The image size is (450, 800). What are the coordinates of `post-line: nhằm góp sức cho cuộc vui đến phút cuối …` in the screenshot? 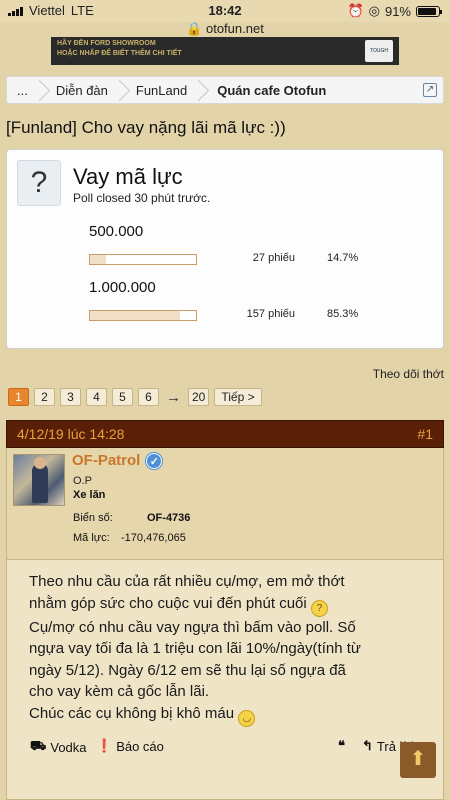 It's located at (234, 605).